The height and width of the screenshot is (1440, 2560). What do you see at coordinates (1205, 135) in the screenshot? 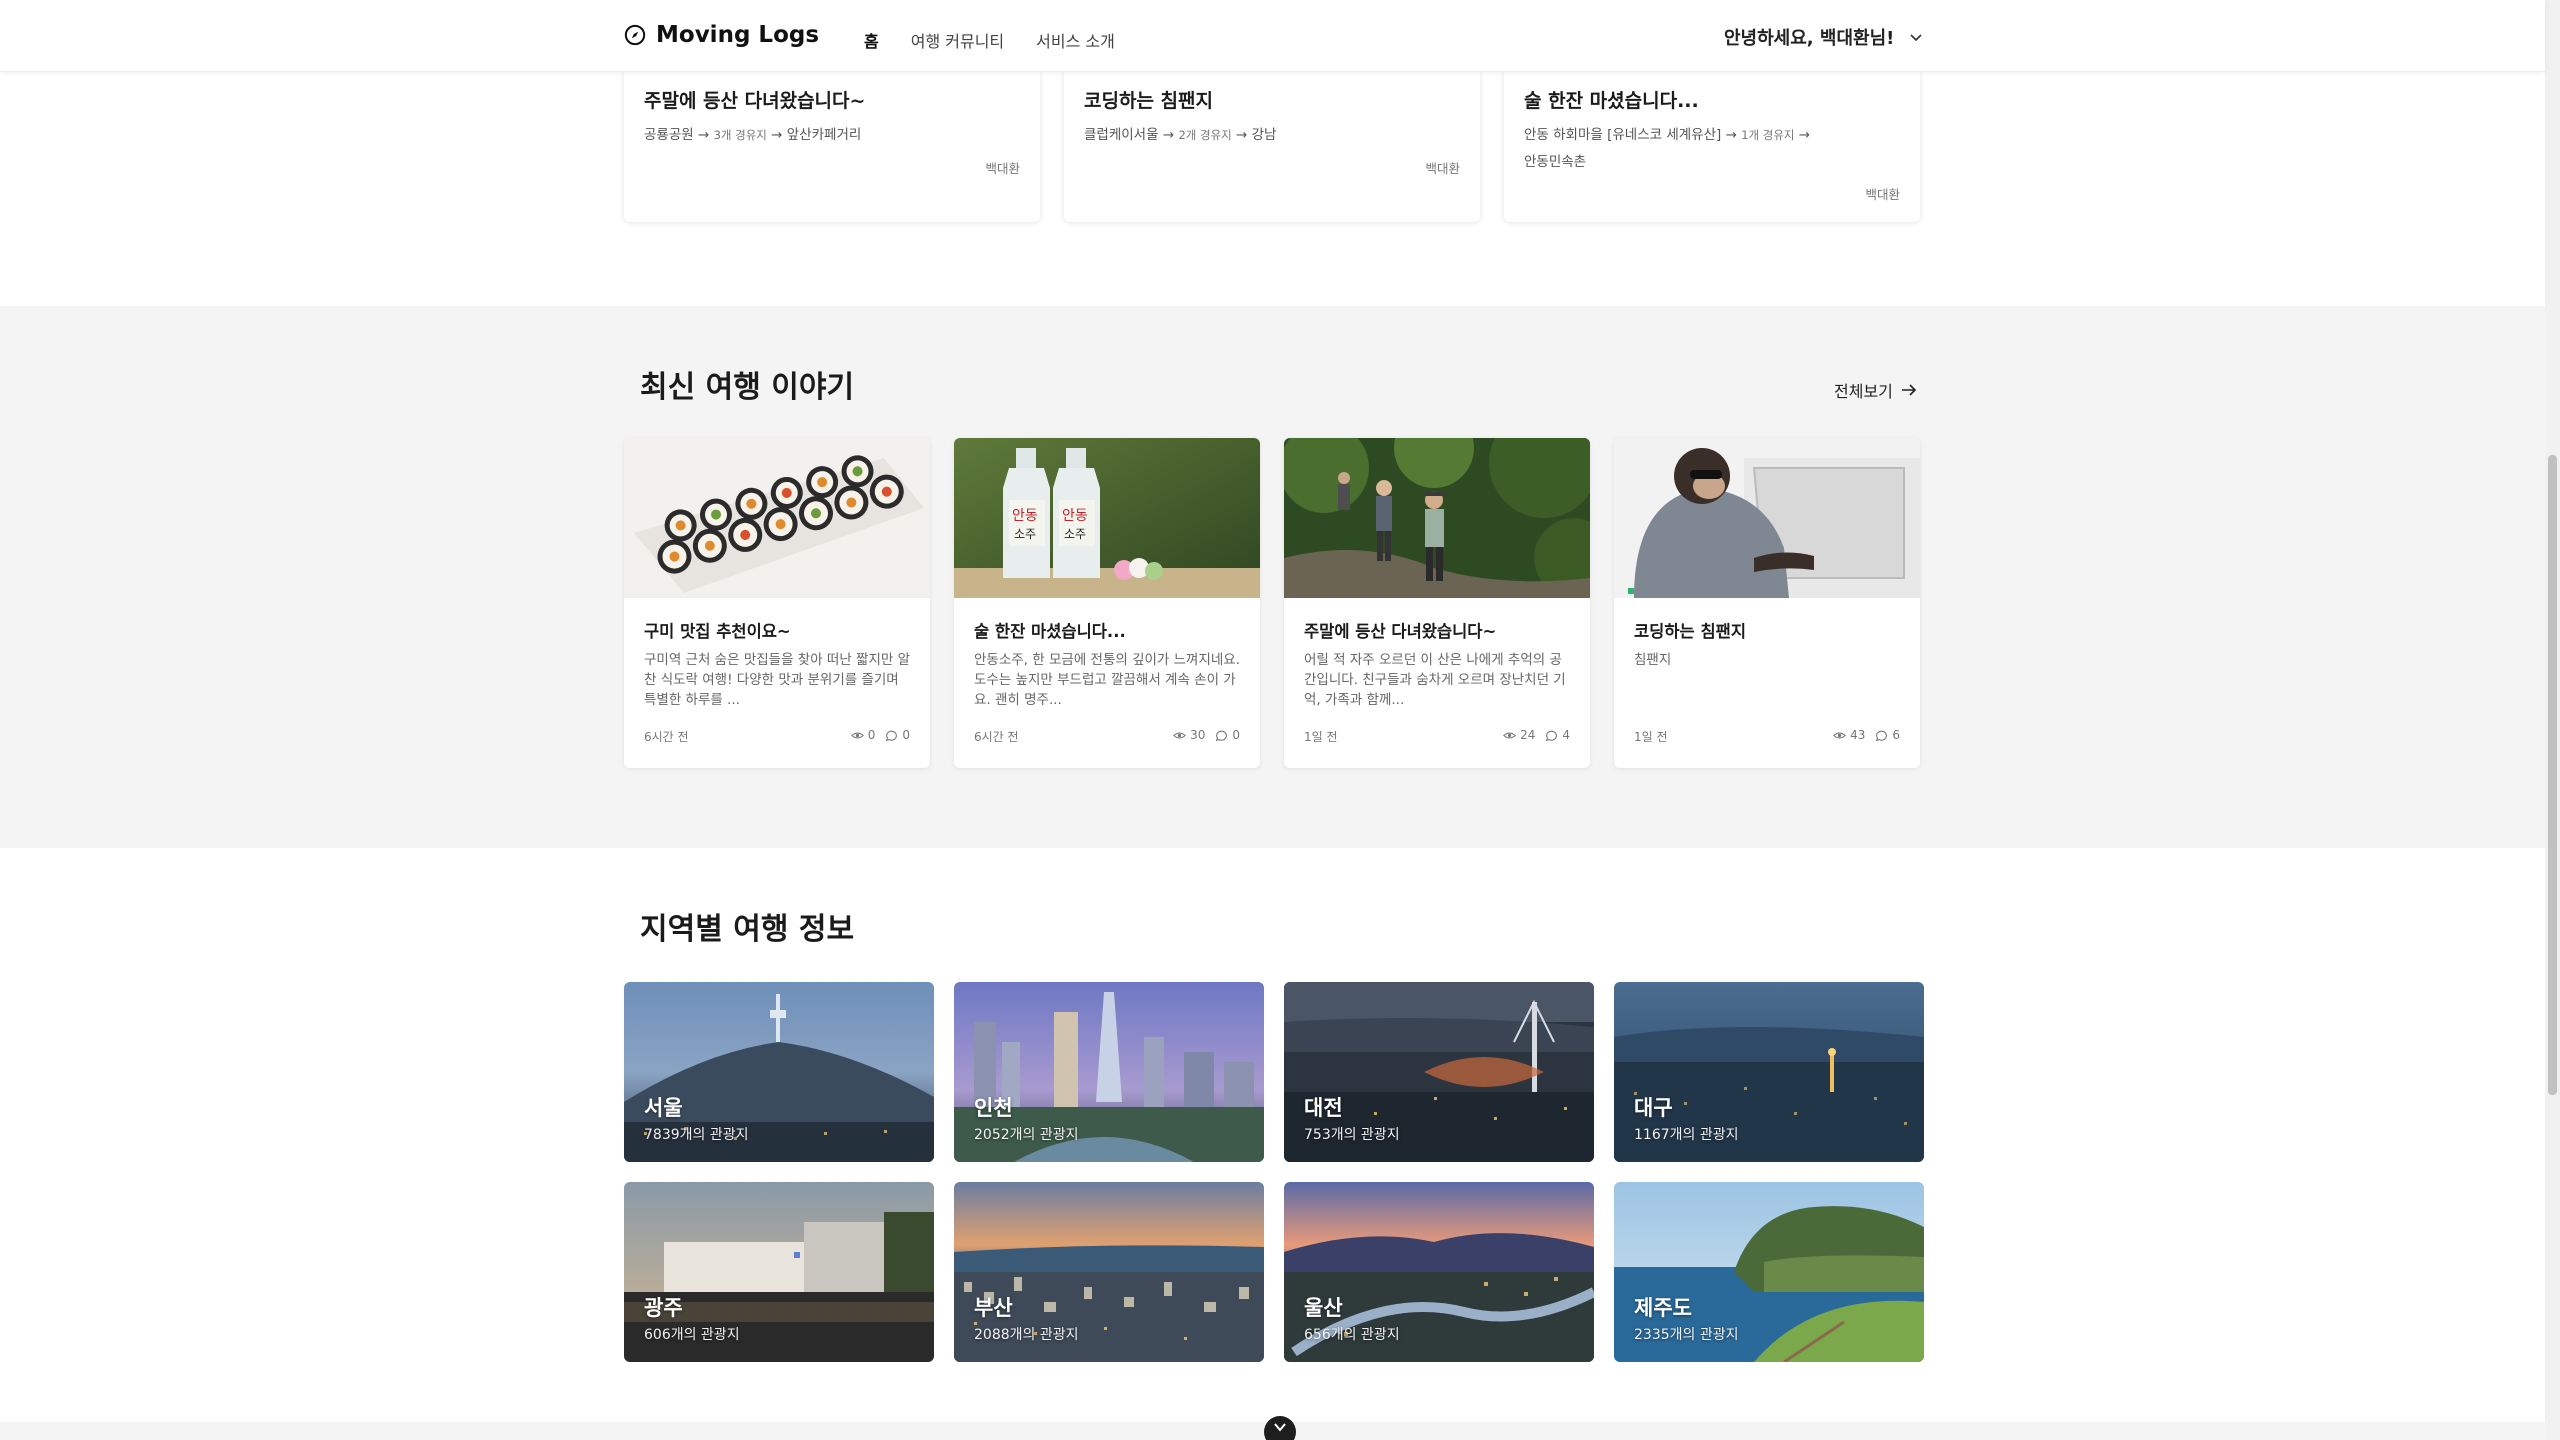
I see `route-via: 2개 경유지` at bounding box center [1205, 135].